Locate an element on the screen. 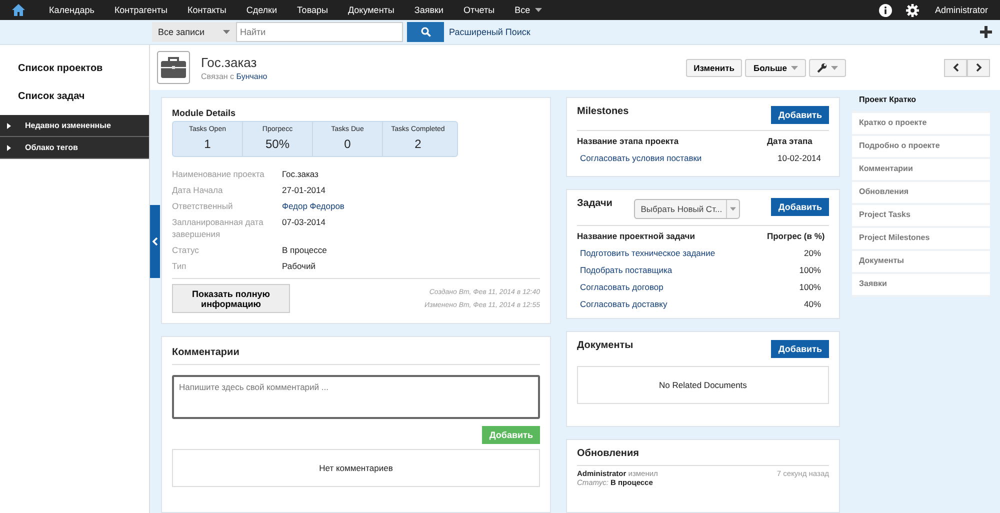 The width and height of the screenshot is (1000, 513). field-value: Гос.заказ is located at coordinates (301, 174).